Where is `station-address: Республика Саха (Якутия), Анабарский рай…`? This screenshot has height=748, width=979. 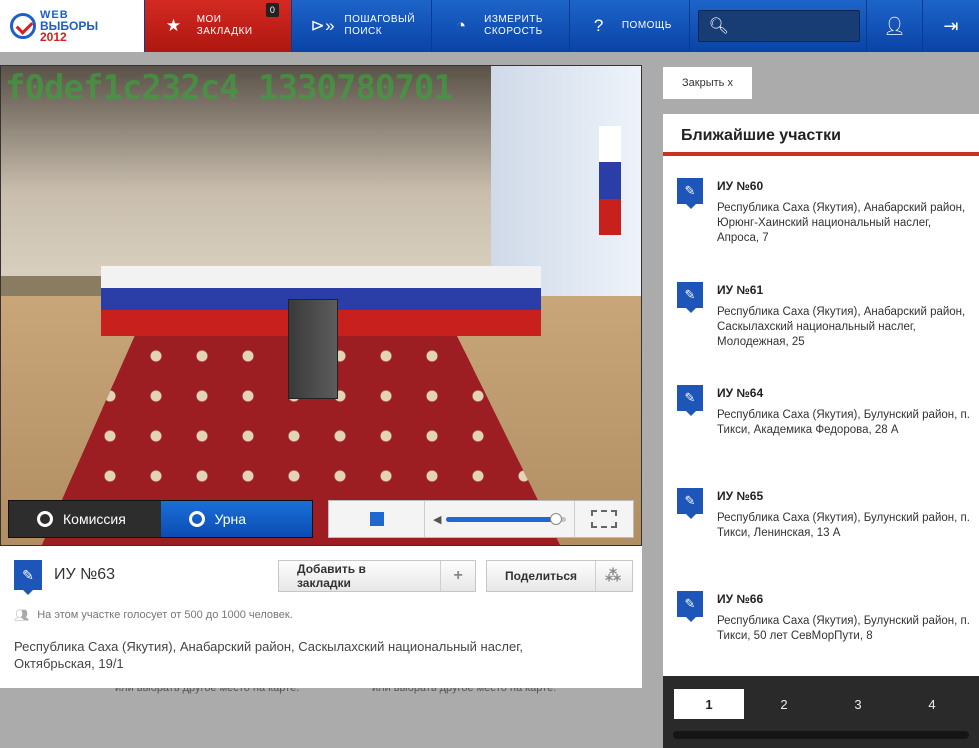
station-address: Республика Саха (Якутия), Анабарский рай… is located at coordinates (269, 655).